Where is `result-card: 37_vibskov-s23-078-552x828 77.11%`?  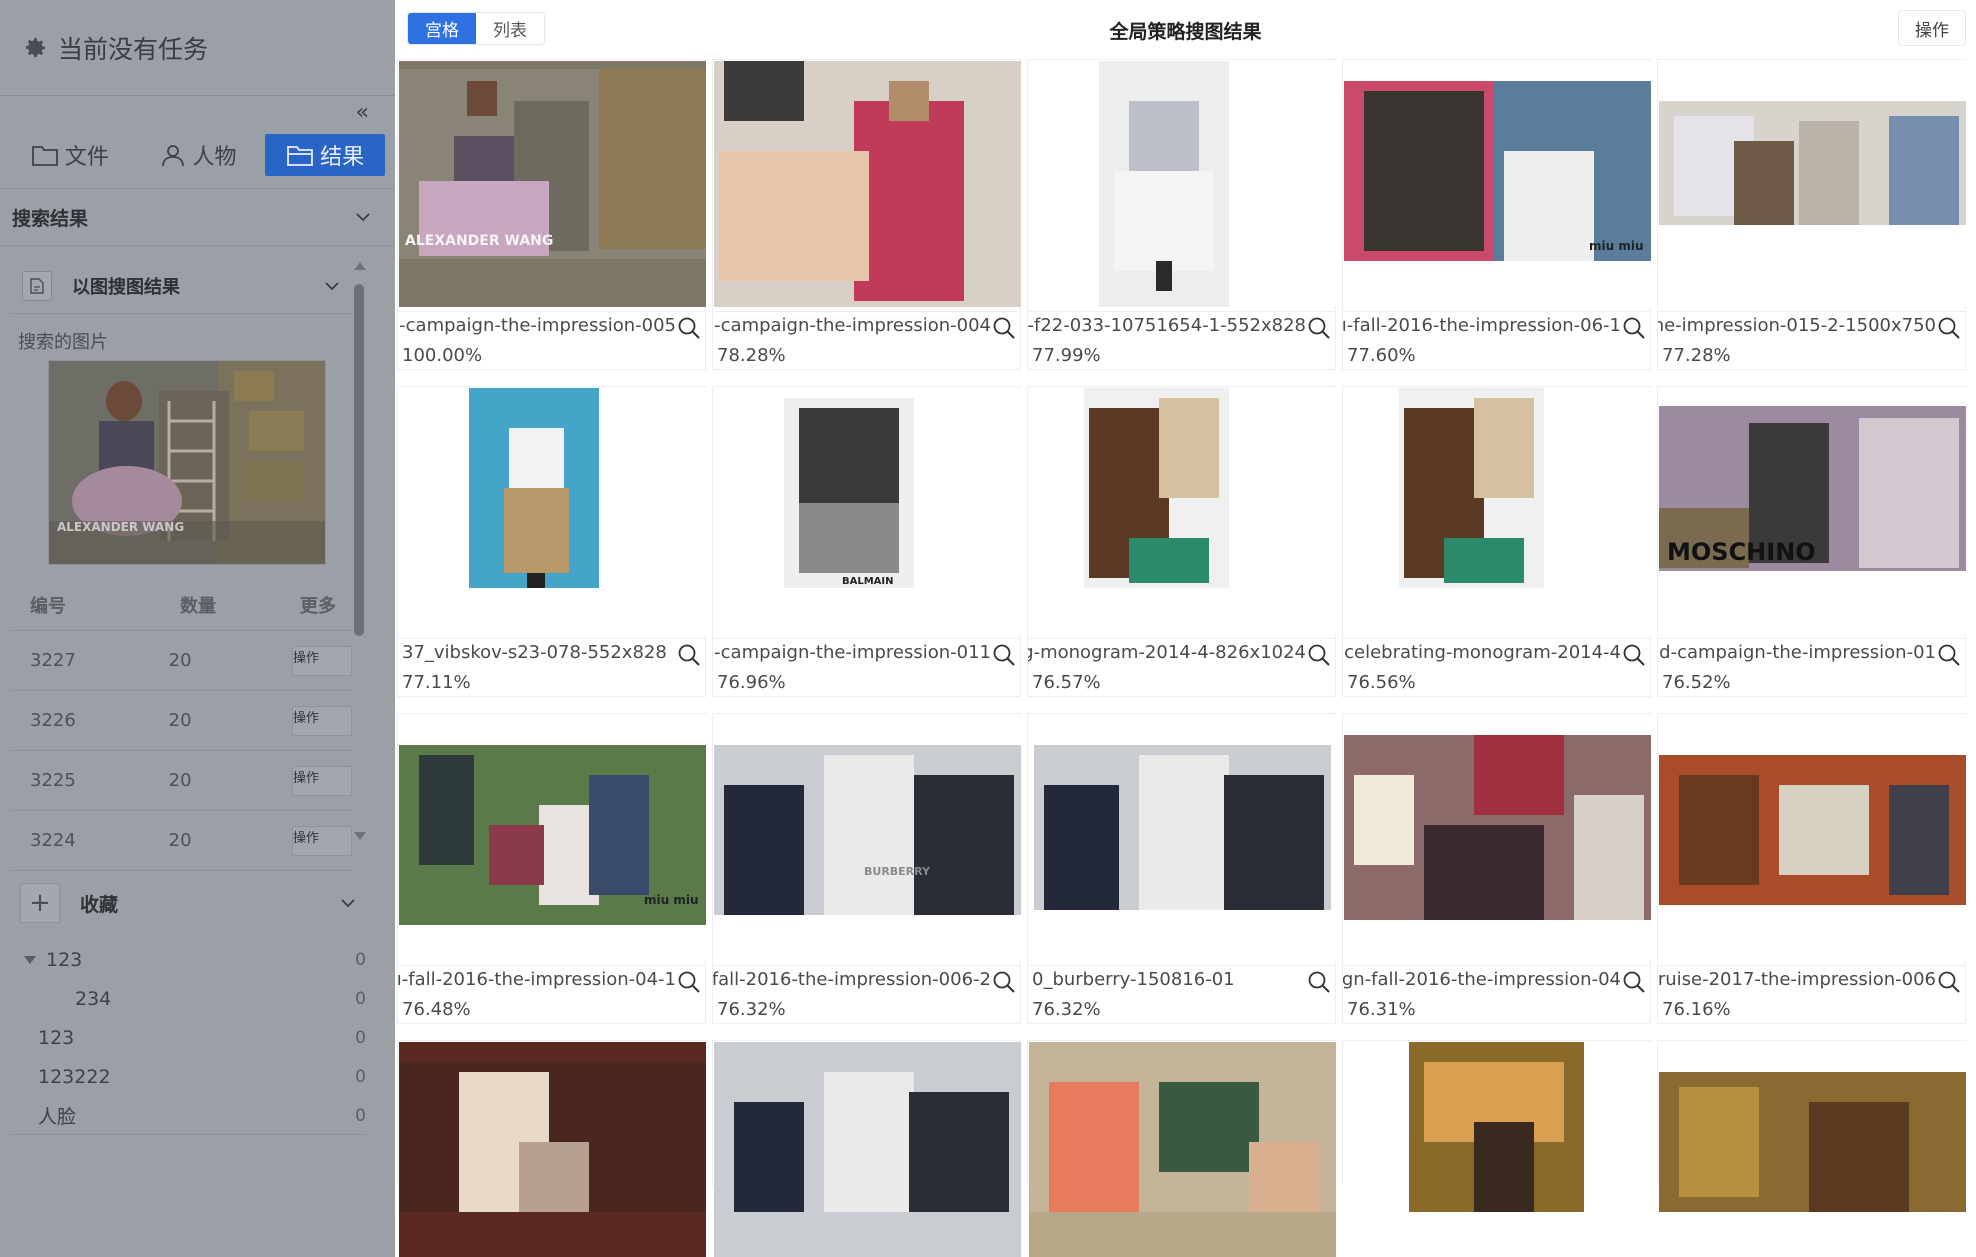
result-card: 37_vibskov-s23-078-552x828 77.11% is located at coordinates (551, 541).